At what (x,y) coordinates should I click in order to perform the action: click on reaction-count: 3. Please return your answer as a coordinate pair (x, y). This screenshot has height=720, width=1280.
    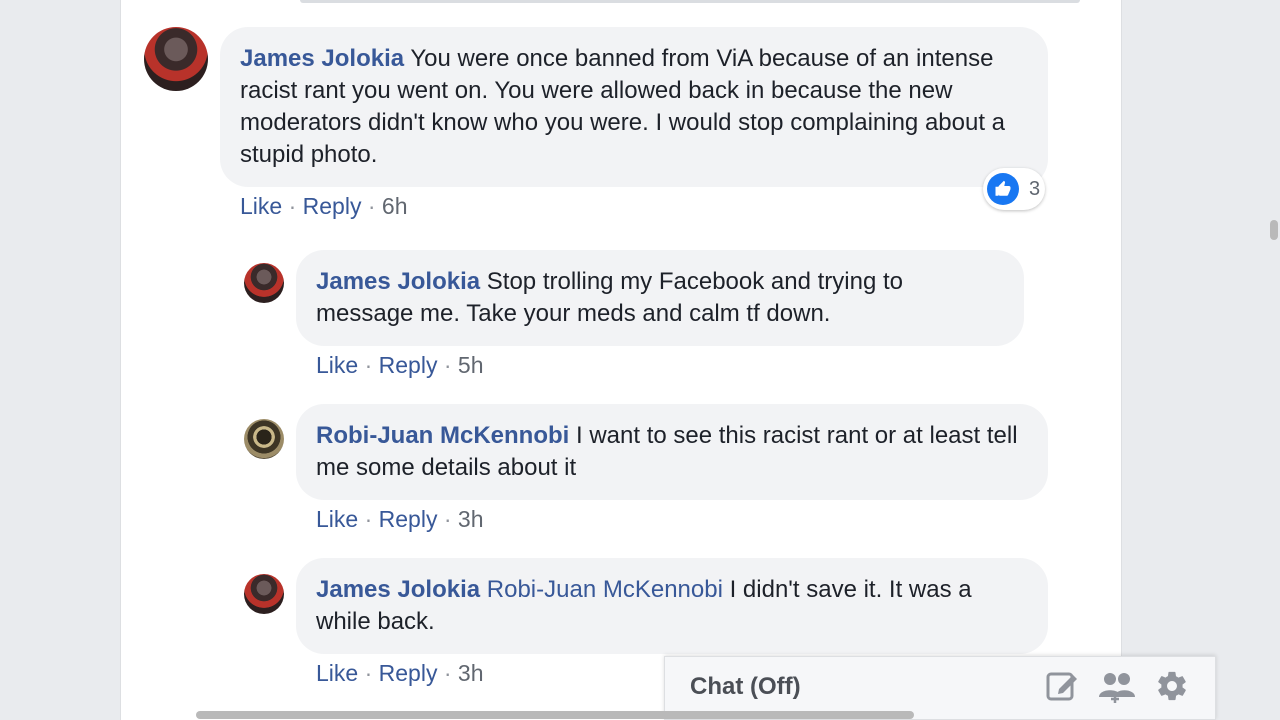
    Looking at the image, I should click on (1035, 188).